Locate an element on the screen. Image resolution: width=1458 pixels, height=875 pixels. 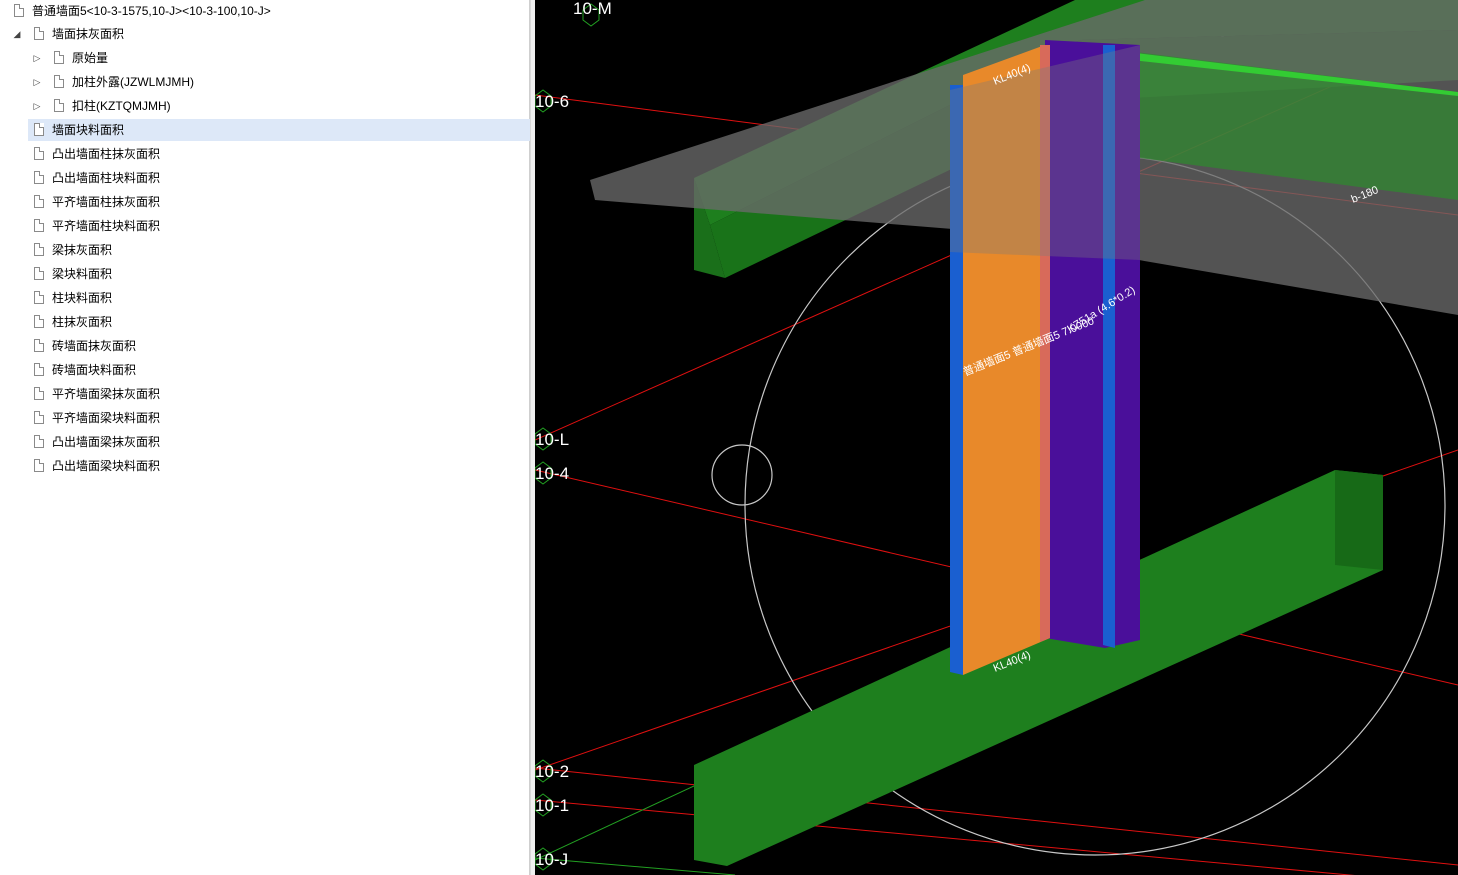
tree-item-label: 梁块料面积 is located at coordinates (82, 274).